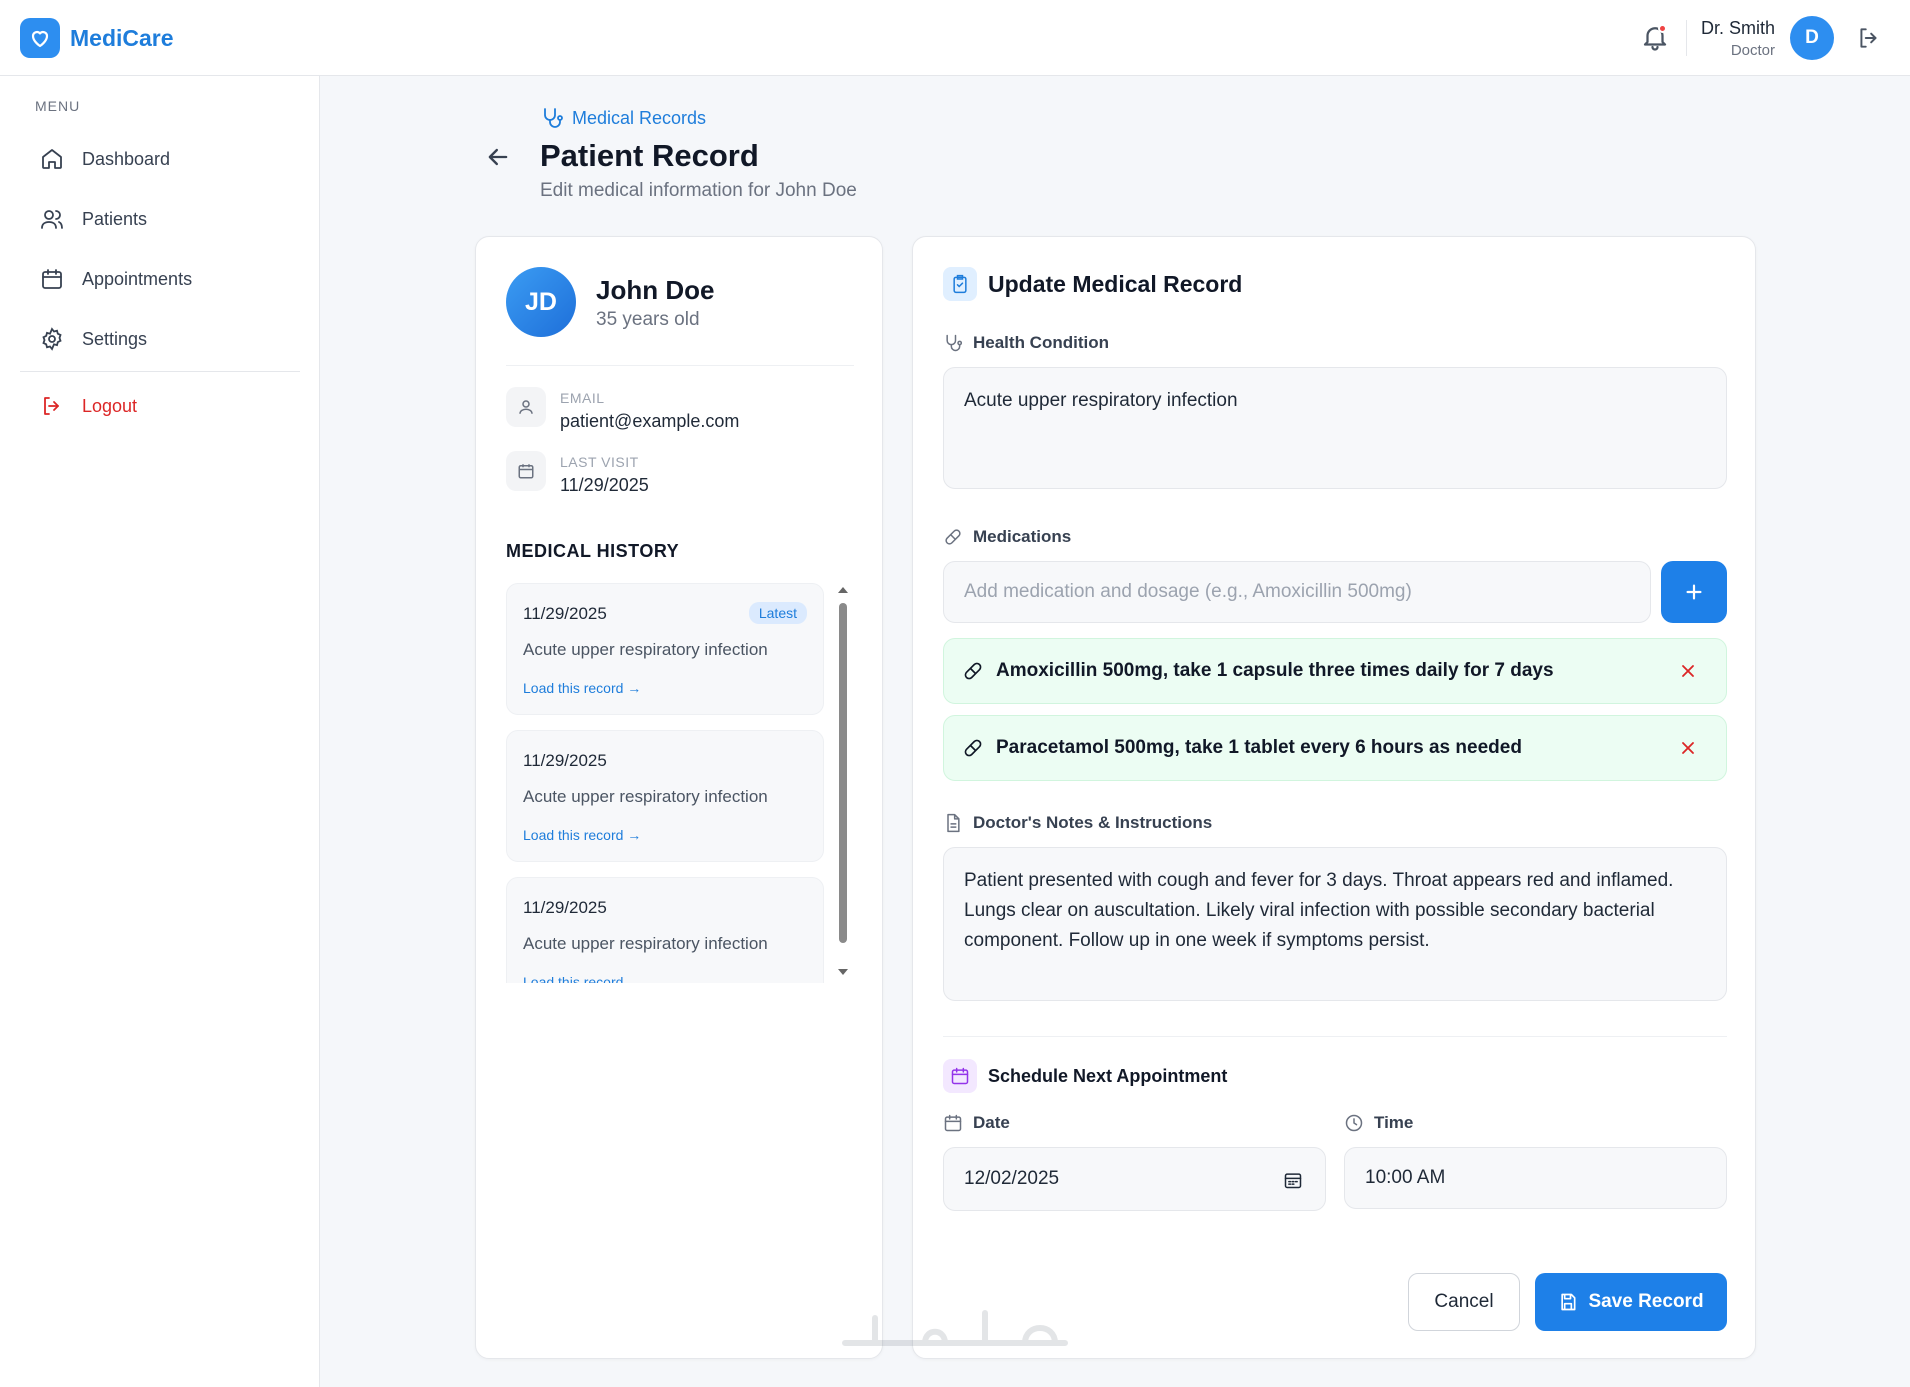 The width and height of the screenshot is (1910, 1387). Describe the element at coordinates (1686, 38) in the screenshot. I see `header-divider` at that location.